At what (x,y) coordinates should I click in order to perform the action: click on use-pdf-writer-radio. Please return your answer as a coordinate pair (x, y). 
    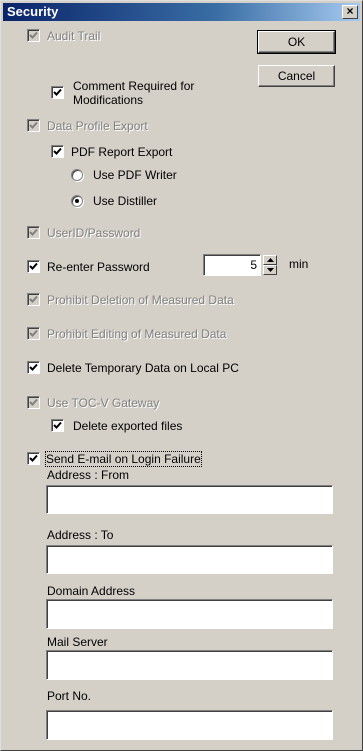
    Looking at the image, I should click on (77, 175).